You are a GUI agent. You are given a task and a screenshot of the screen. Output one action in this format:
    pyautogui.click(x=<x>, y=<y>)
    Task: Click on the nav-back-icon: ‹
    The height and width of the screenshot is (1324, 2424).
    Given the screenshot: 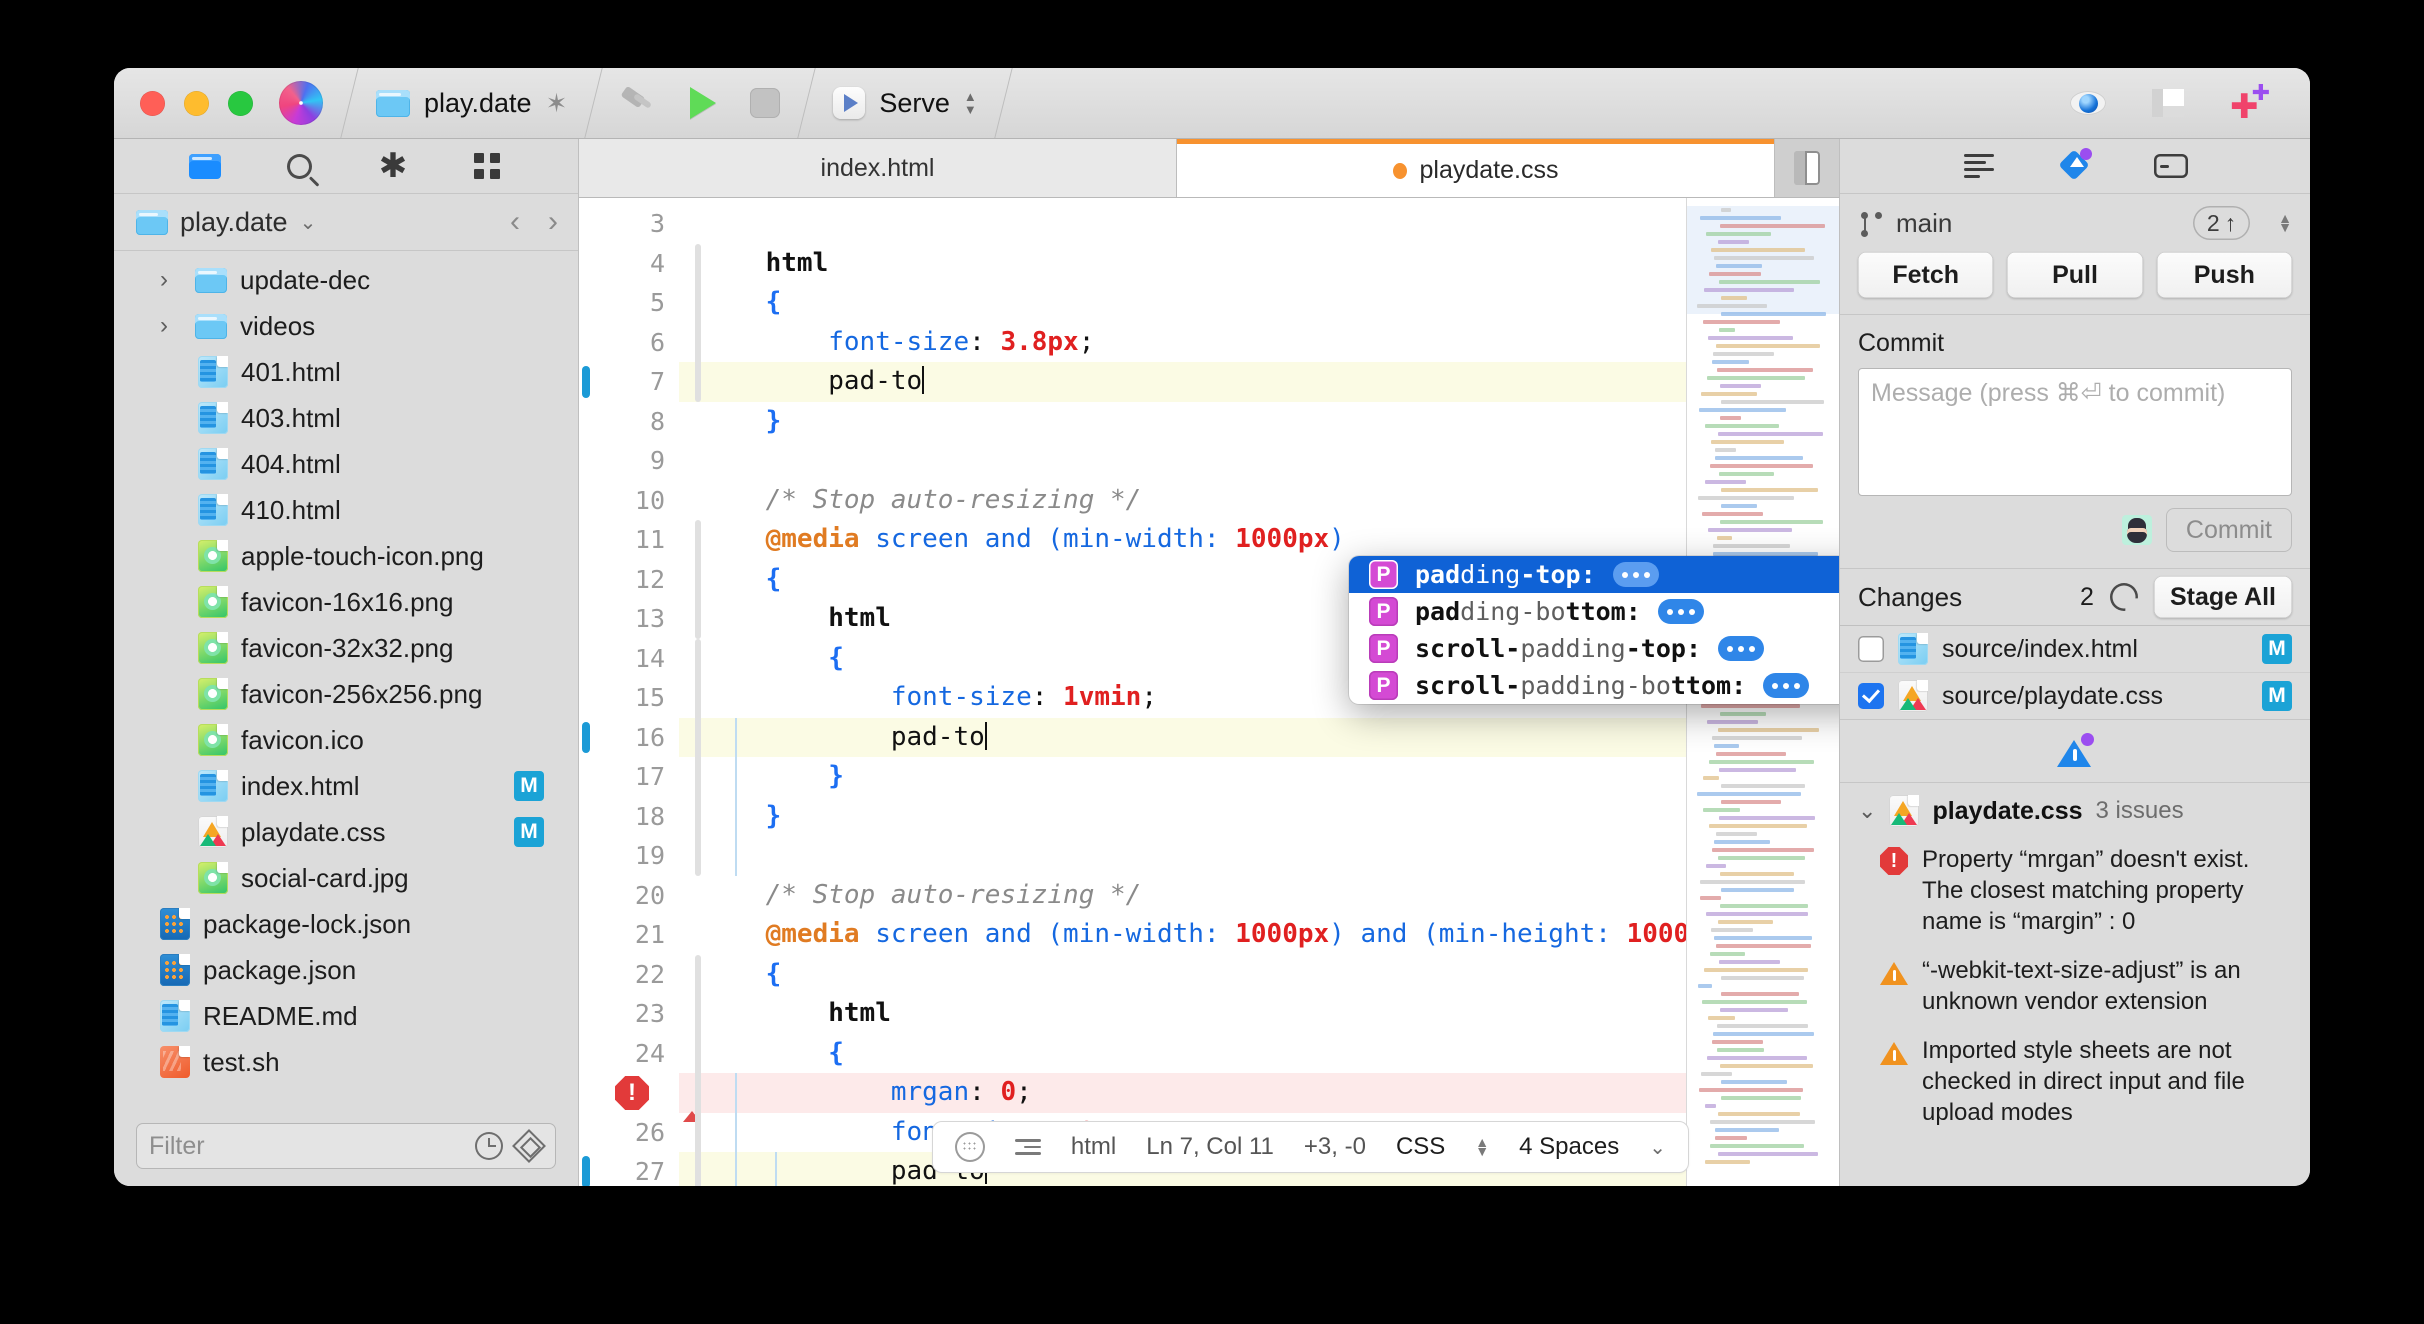 What is the action you would take?
    pyautogui.click(x=515, y=222)
    